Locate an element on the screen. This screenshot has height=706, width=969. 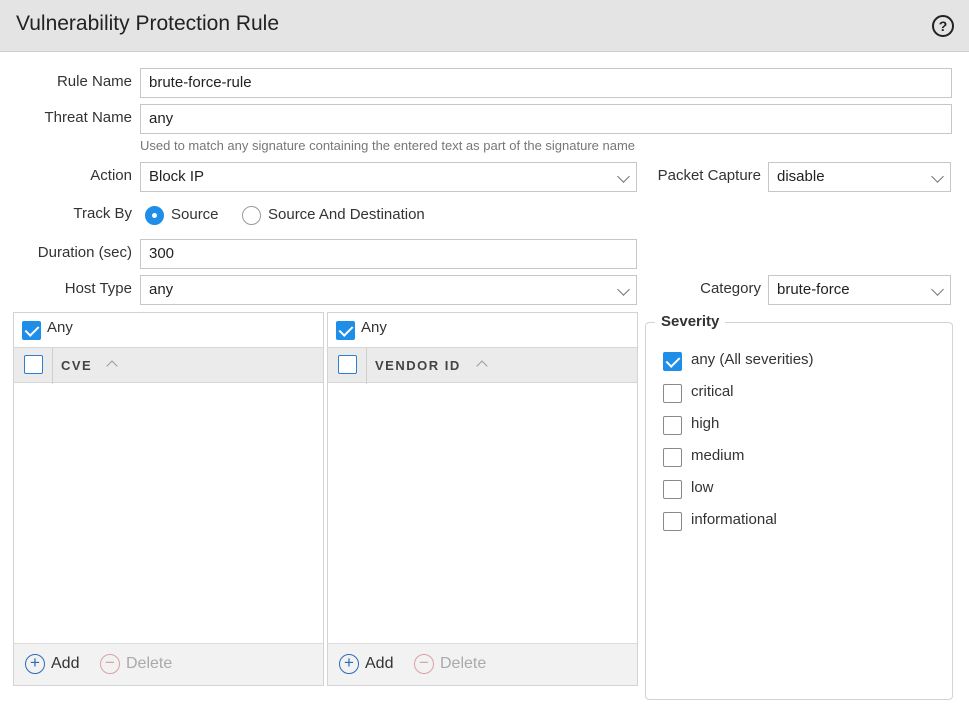
cve-any-label: Any is located at coordinates (60, 327).